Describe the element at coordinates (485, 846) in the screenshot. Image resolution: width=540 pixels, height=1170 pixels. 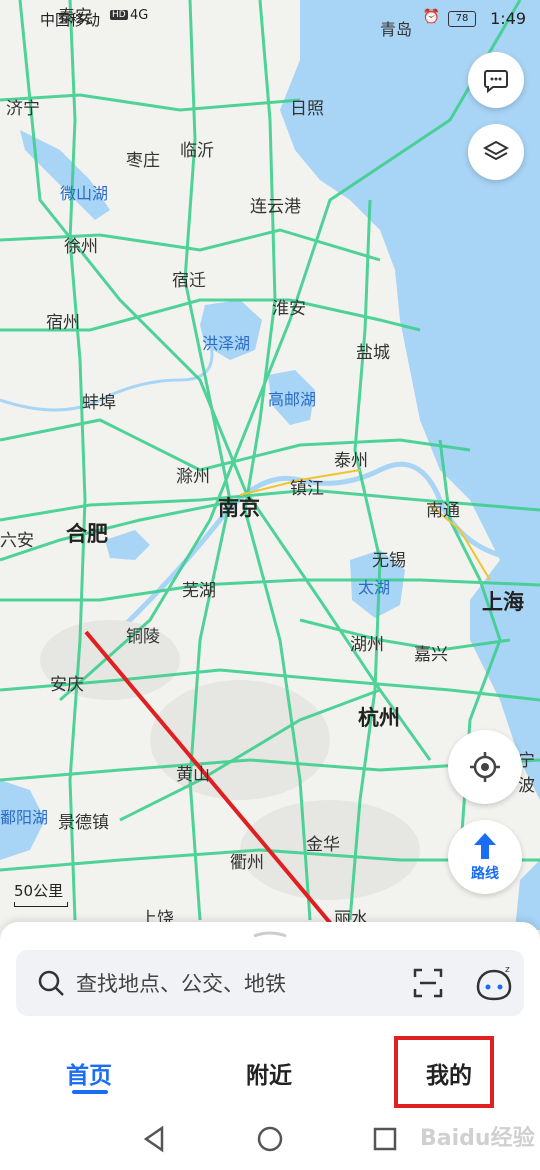
I see `route-arrow-icon` at that location.